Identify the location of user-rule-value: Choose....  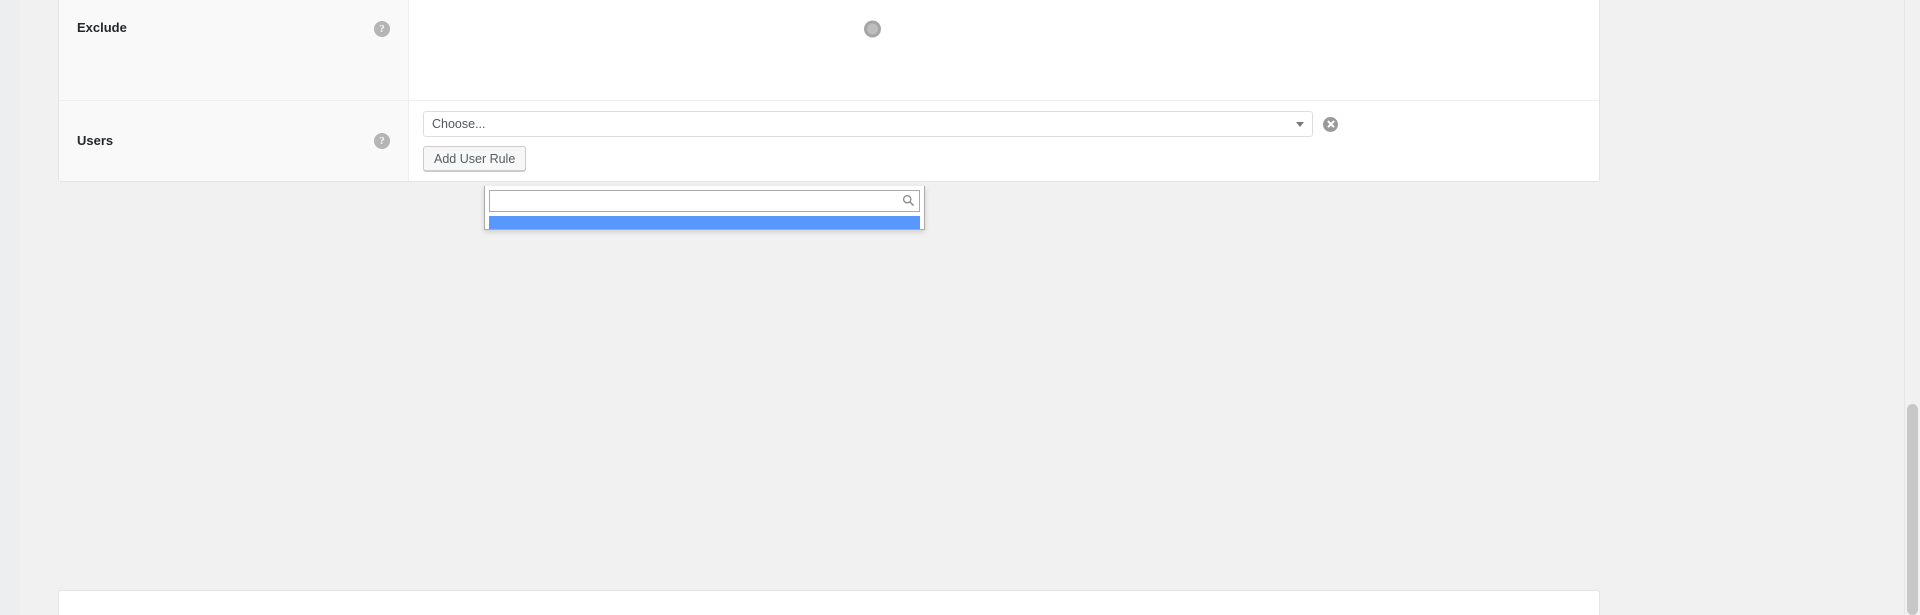
(459, 124).